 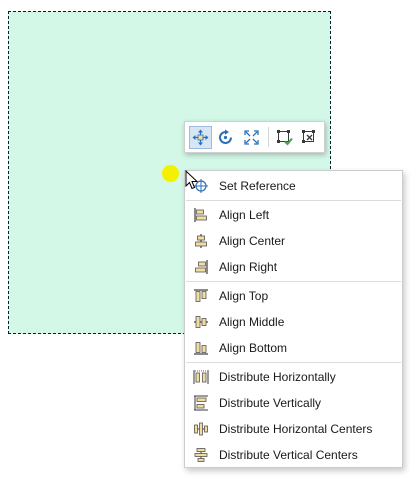 I want to click on align-center-icon, so click(x=201, y=241).